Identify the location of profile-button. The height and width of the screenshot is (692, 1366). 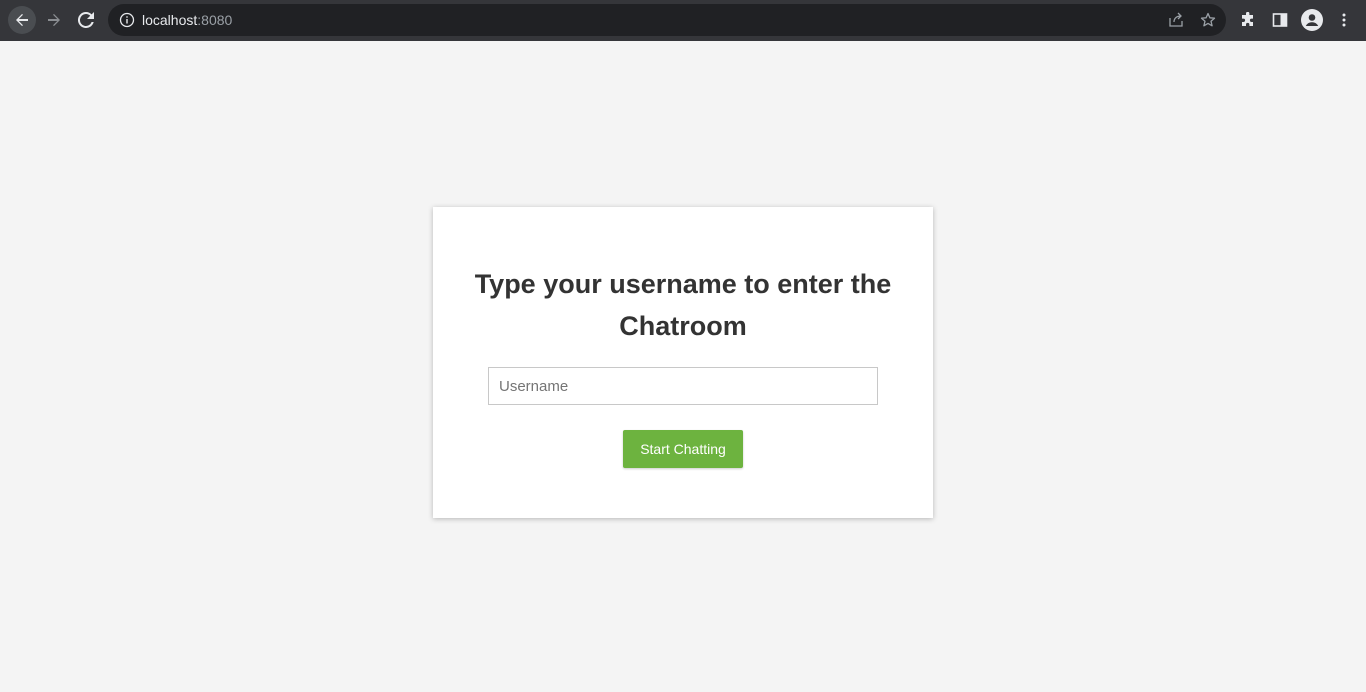
(1312, 20).